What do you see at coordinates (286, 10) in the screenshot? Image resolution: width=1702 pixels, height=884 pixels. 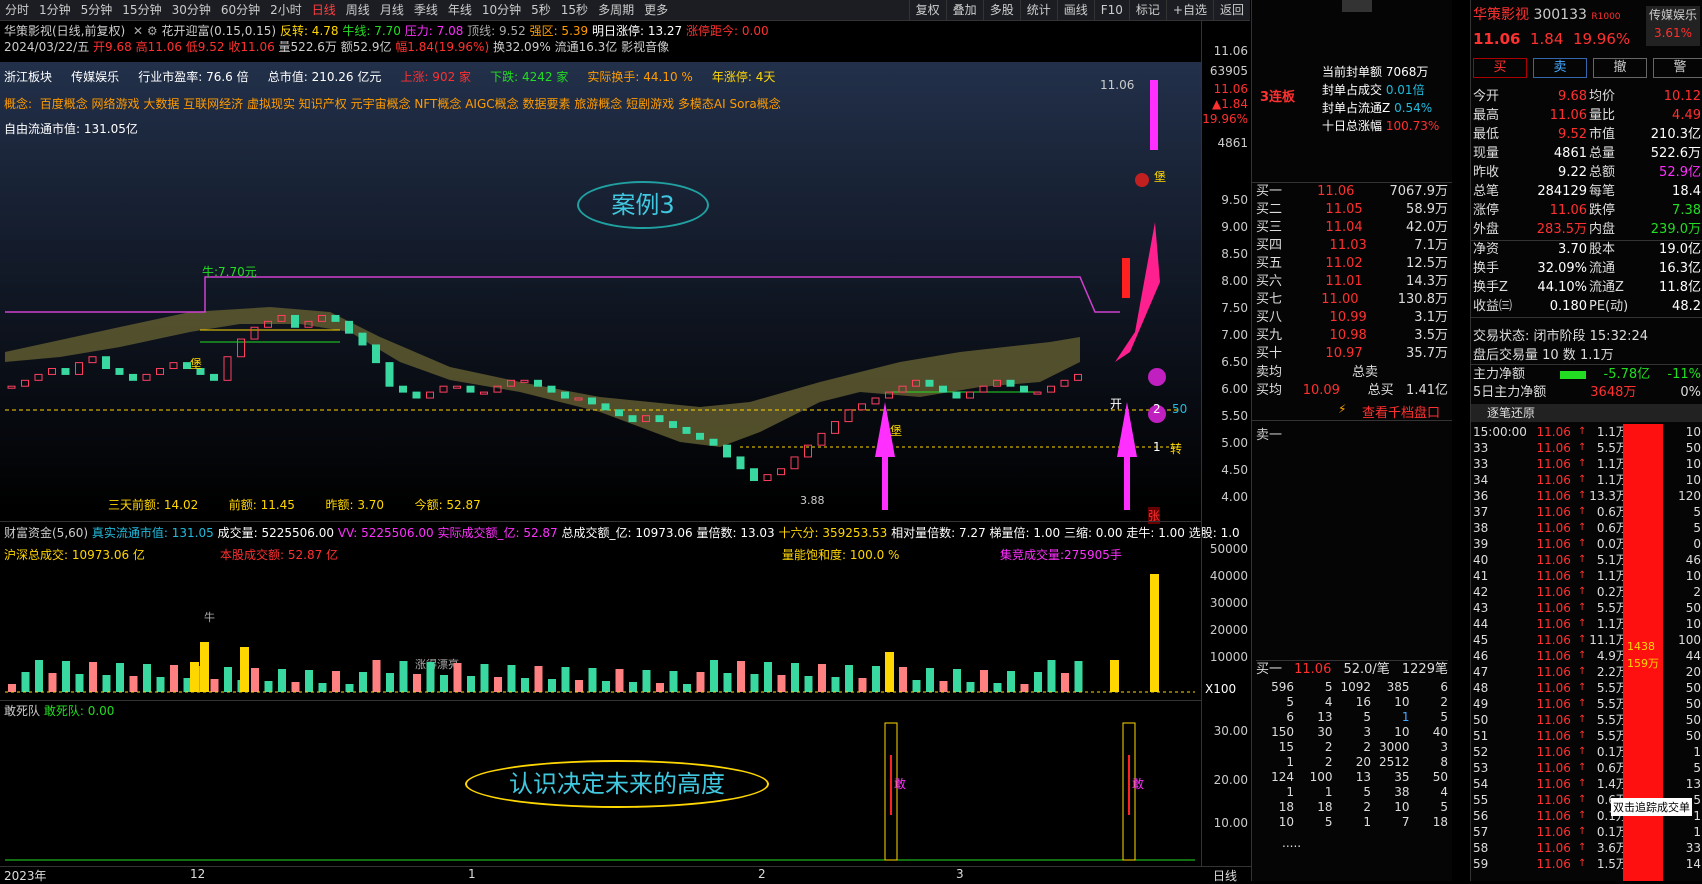 I see `tab-6: 2小时` at bounding box center [286, 10].